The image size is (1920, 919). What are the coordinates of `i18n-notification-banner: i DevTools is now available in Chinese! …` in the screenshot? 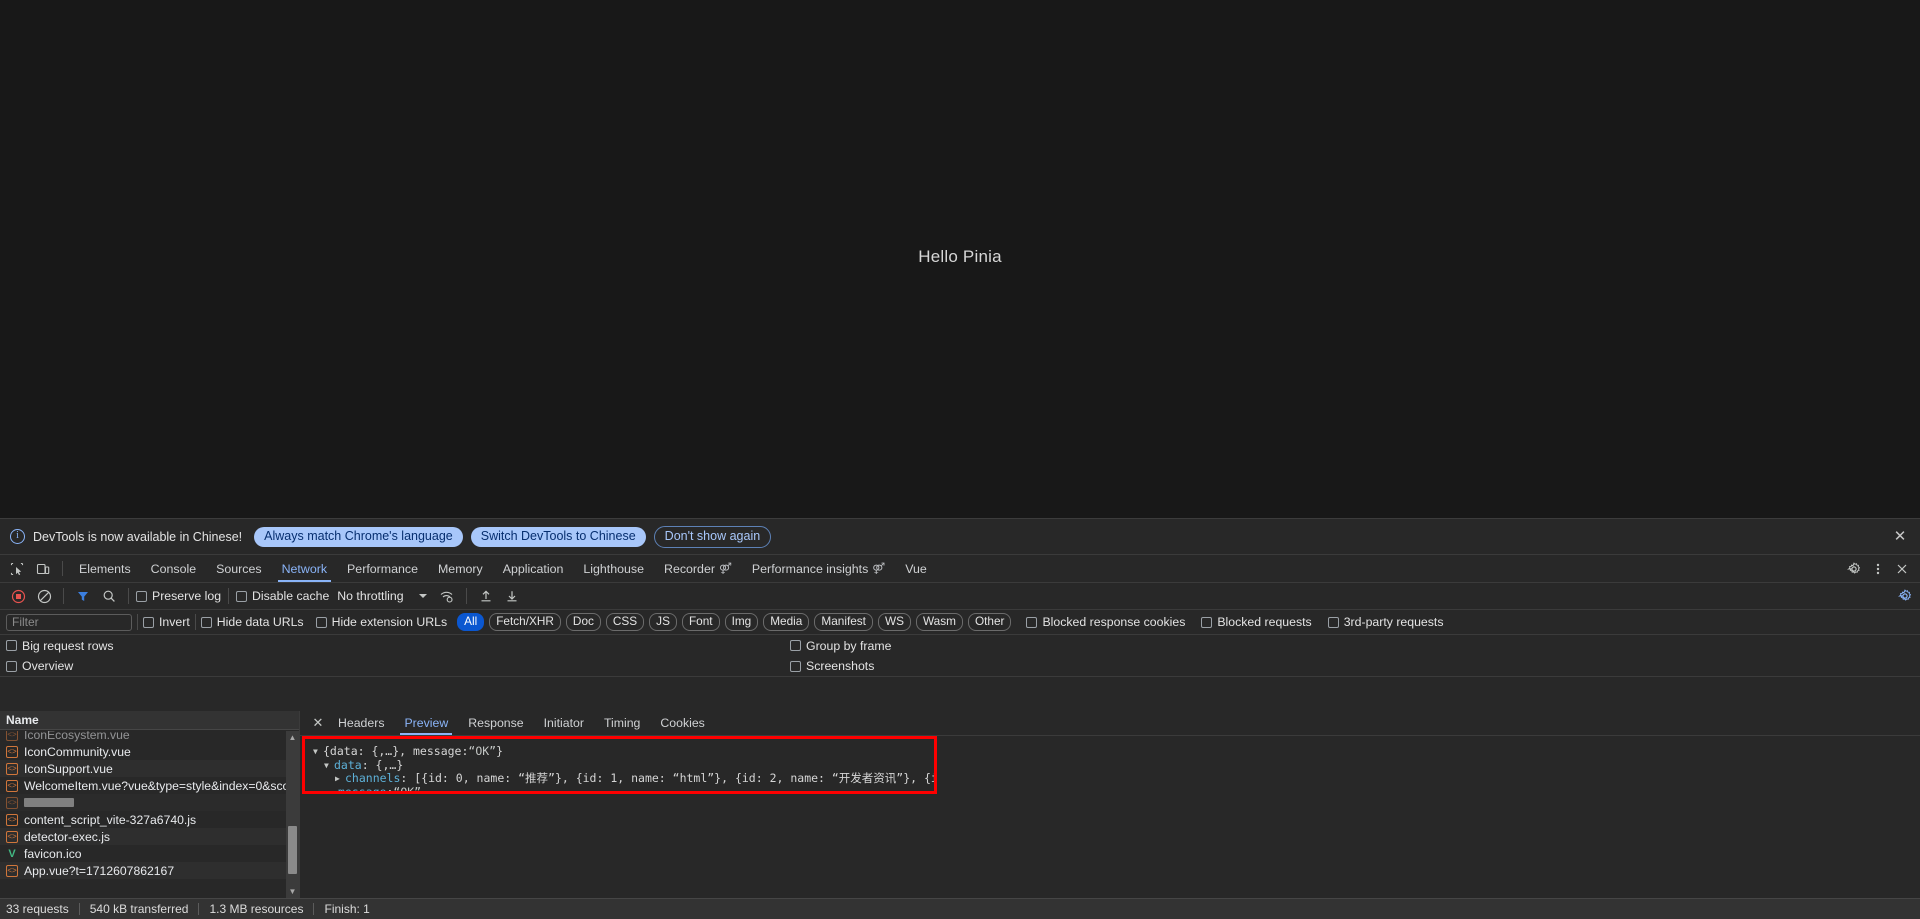 It's located at (960, 537).